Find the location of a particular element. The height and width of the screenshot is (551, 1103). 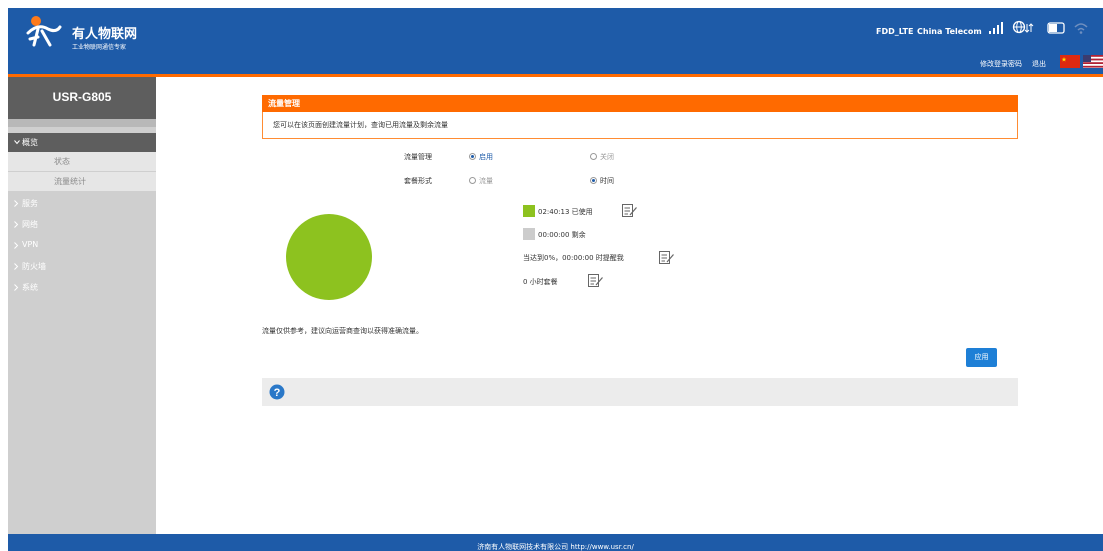

traffic-radio-label: 流量 is located at coordinates (486, 181).